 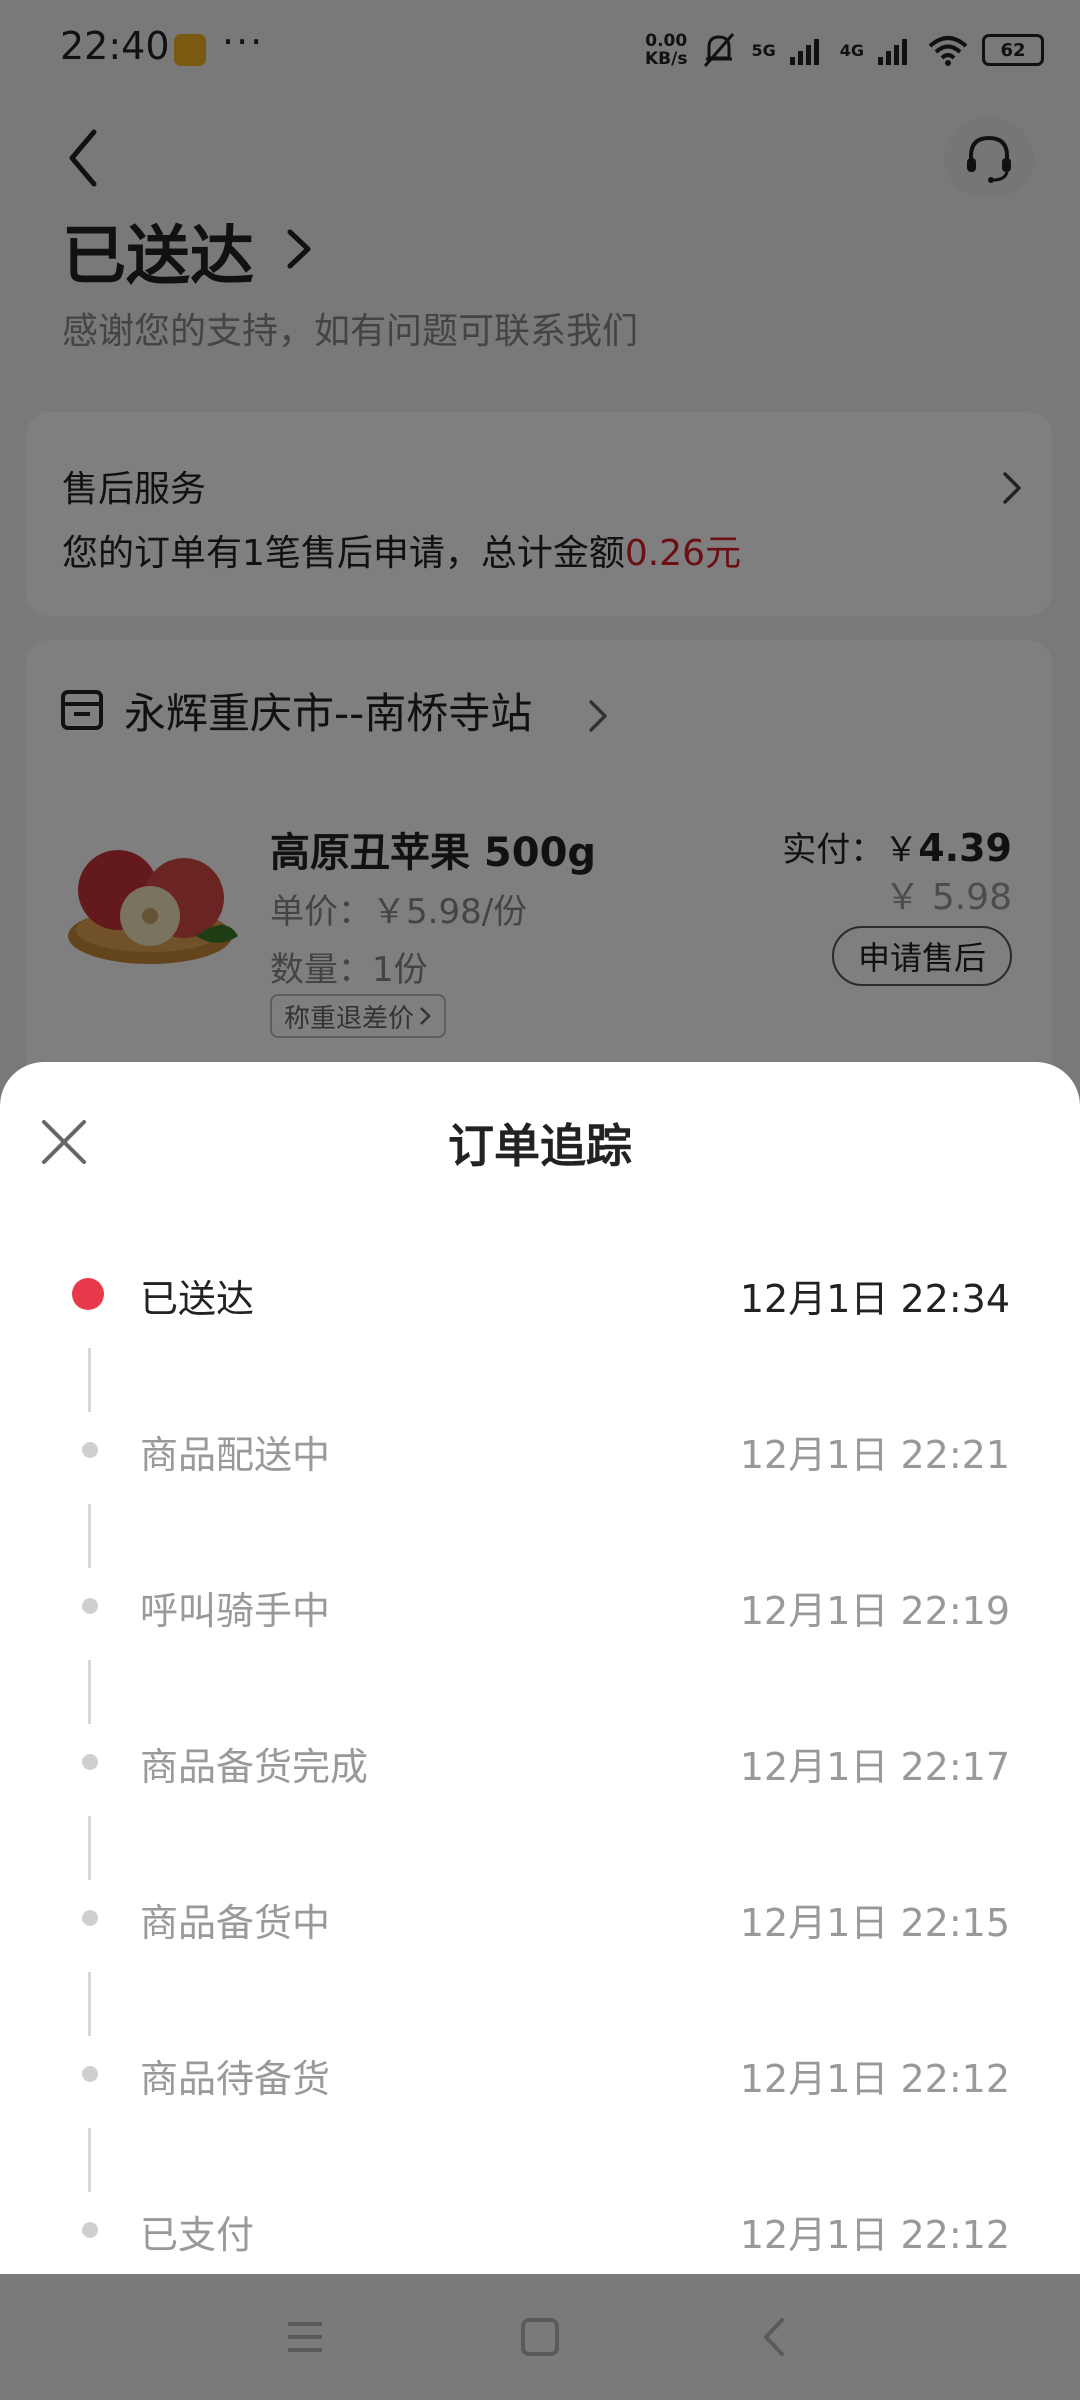 What do you see at coordinates (235, 1455) in the screenshot?
I see `timeline-label: 商品配送中` at bounding box center [235, 1455].